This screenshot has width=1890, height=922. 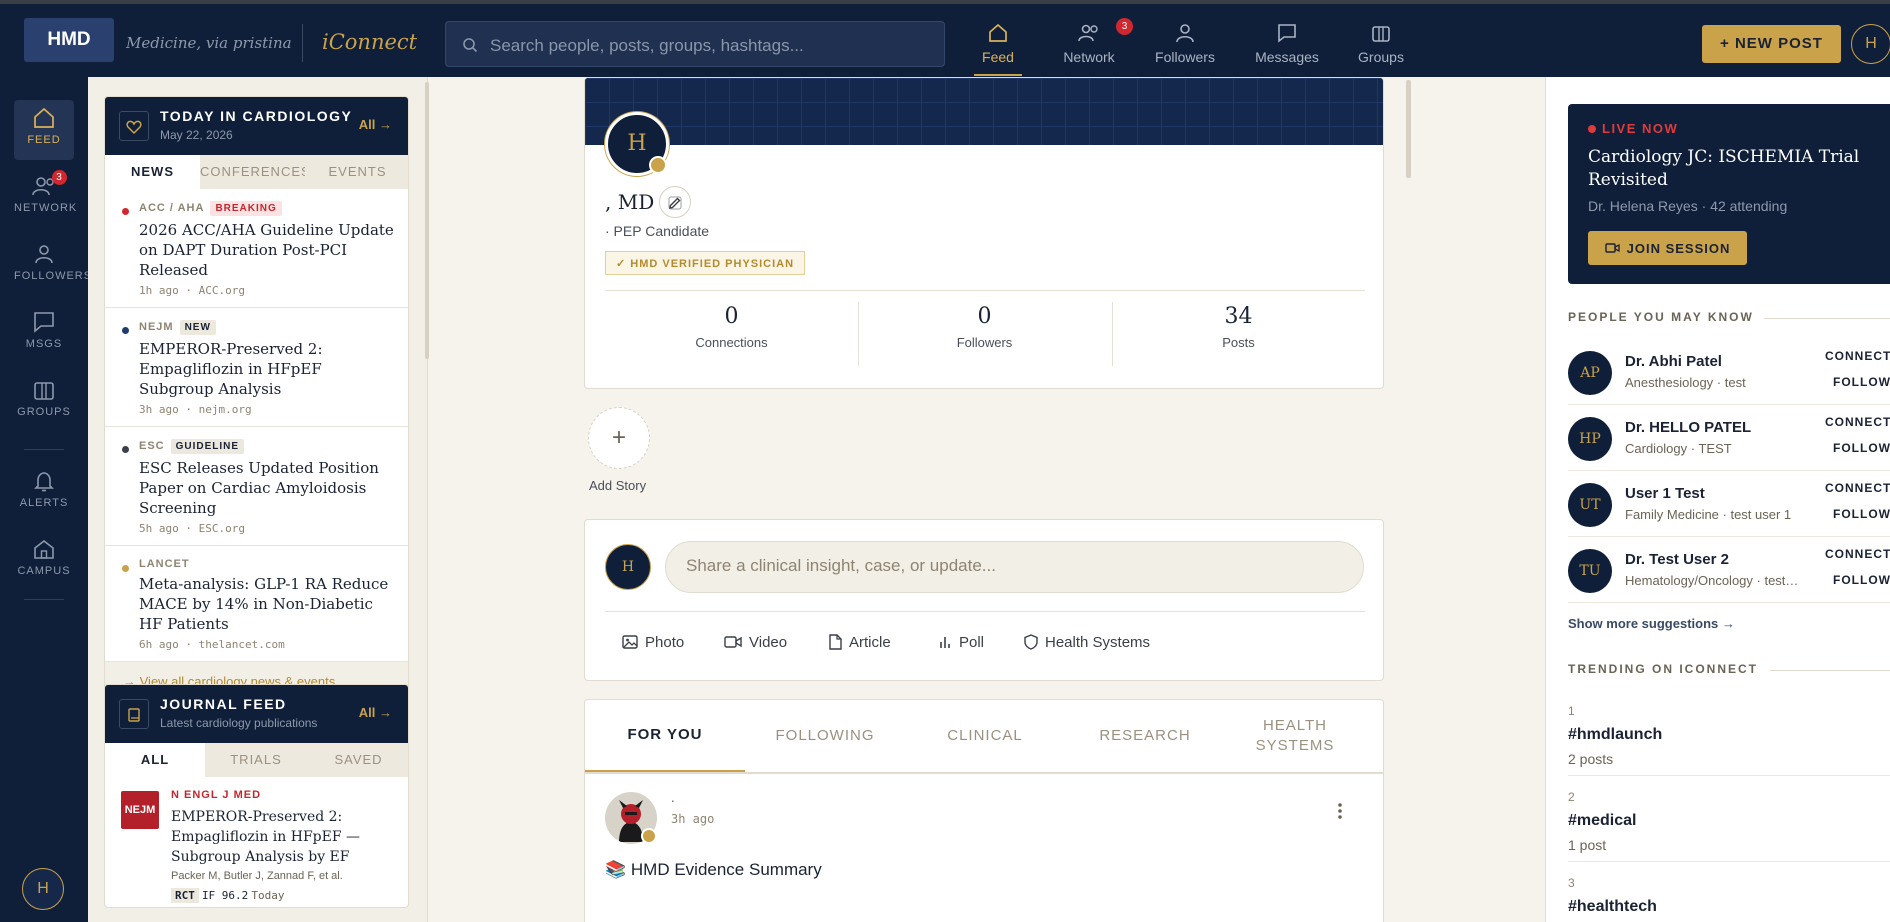 I want to click on video-button: Video, so click(x=755, y=642).